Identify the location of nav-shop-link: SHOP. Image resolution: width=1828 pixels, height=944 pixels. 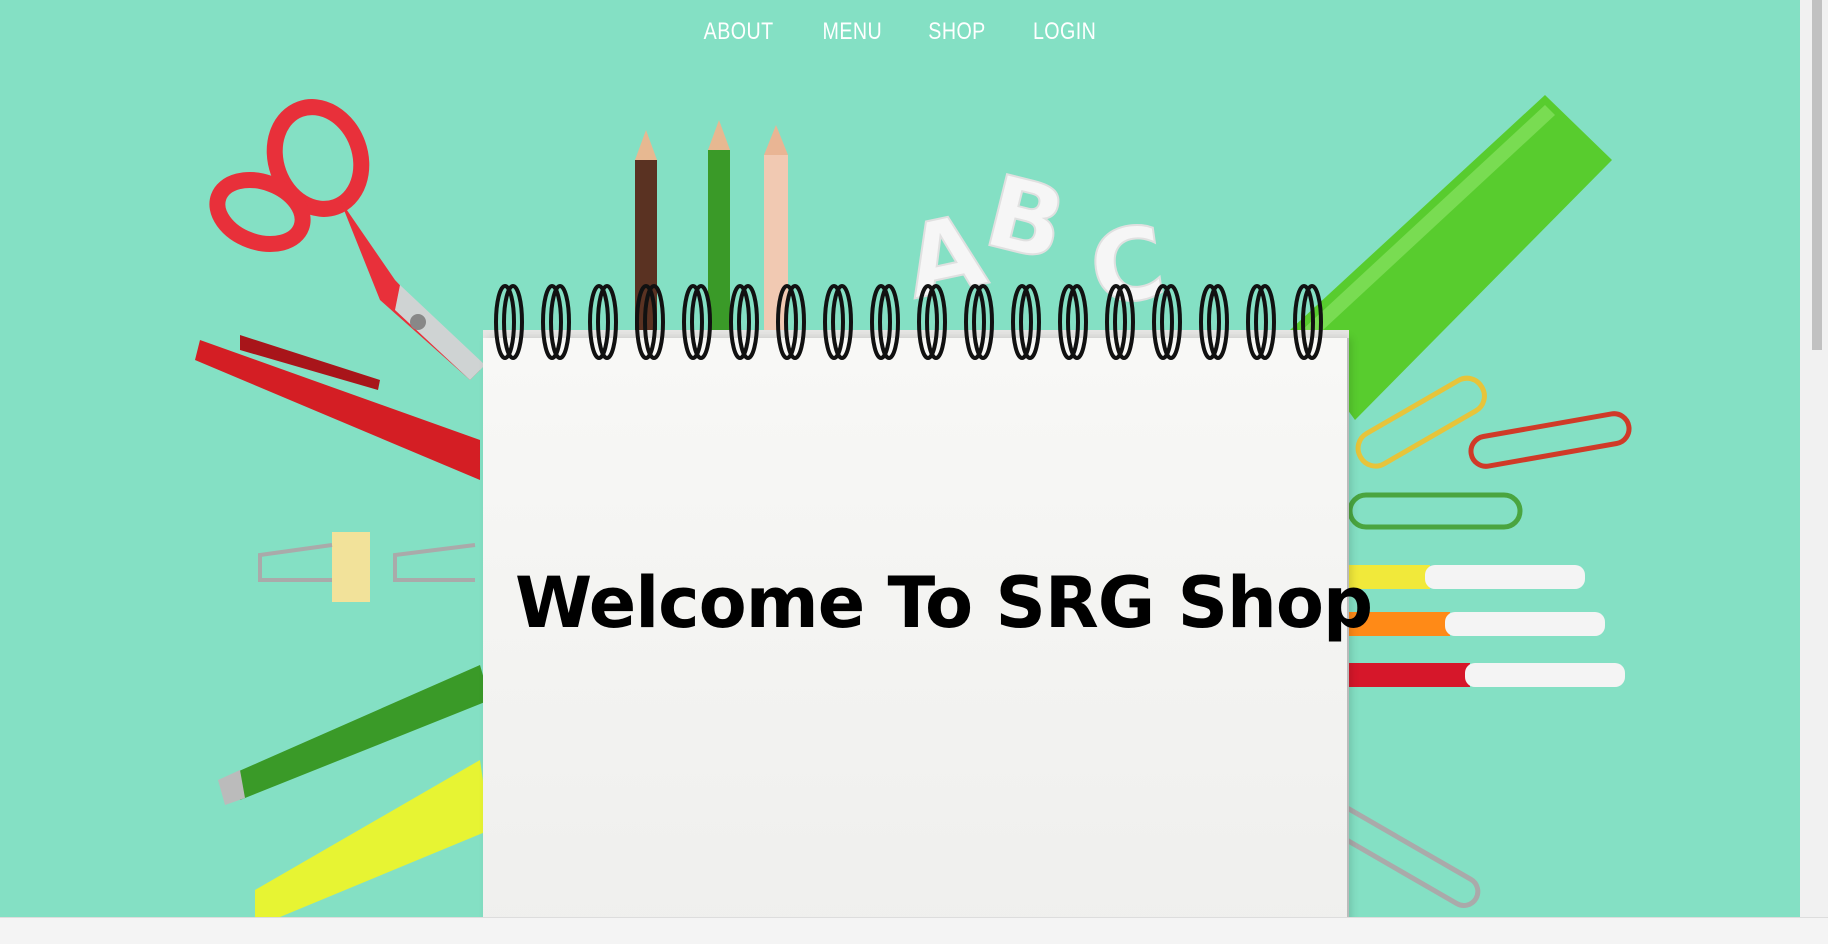
(957, 32).